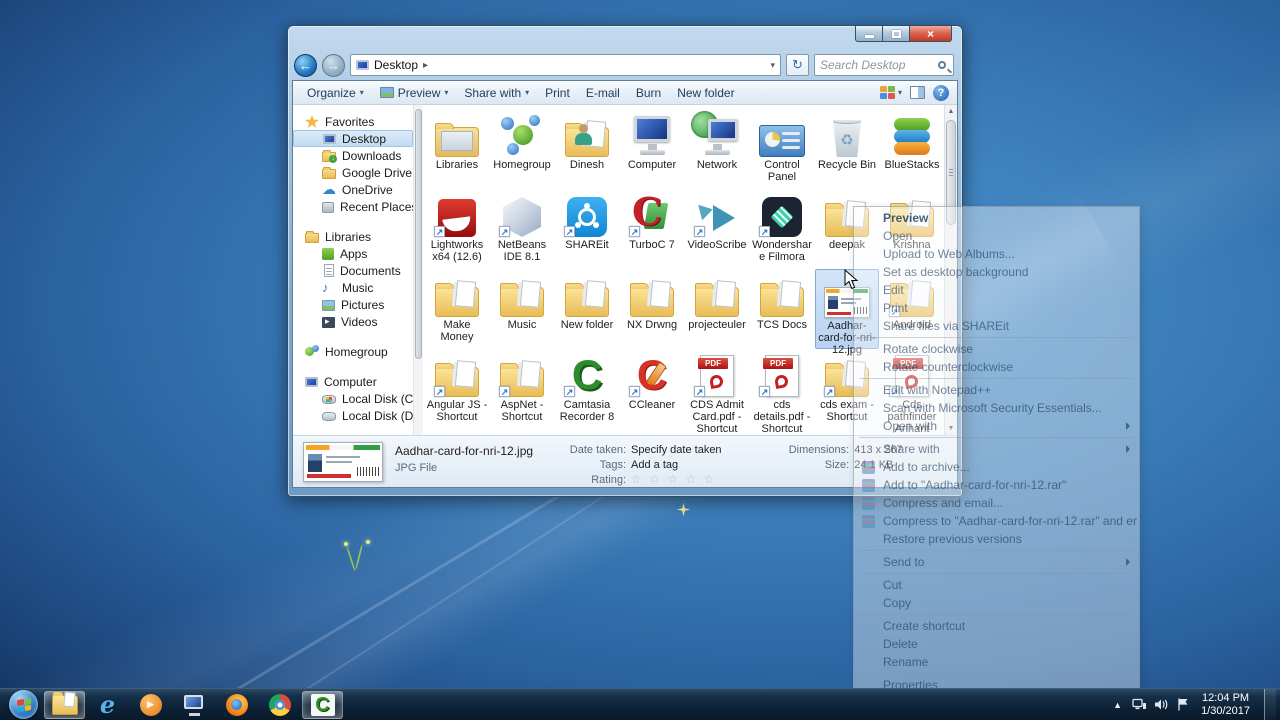 Image resolution: width=1280 pixels, height=720 pixels. I want to click on menu-item-rename: Rename, so click(996, 662).